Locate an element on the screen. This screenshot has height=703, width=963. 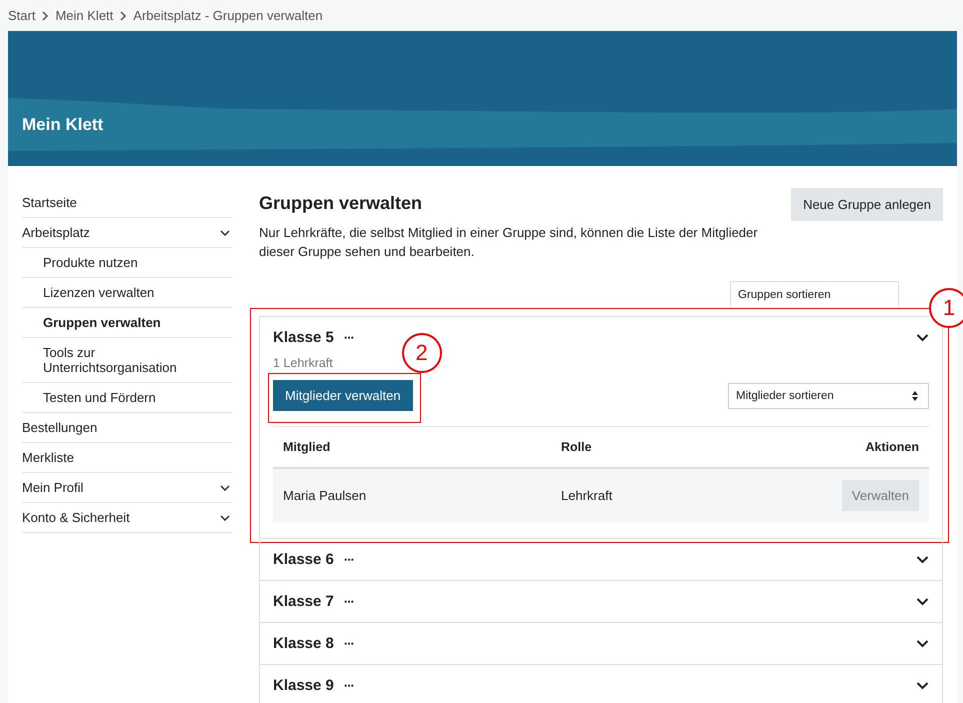
member-count: 1 Lehrkraft is located at coordinates (303, 363).